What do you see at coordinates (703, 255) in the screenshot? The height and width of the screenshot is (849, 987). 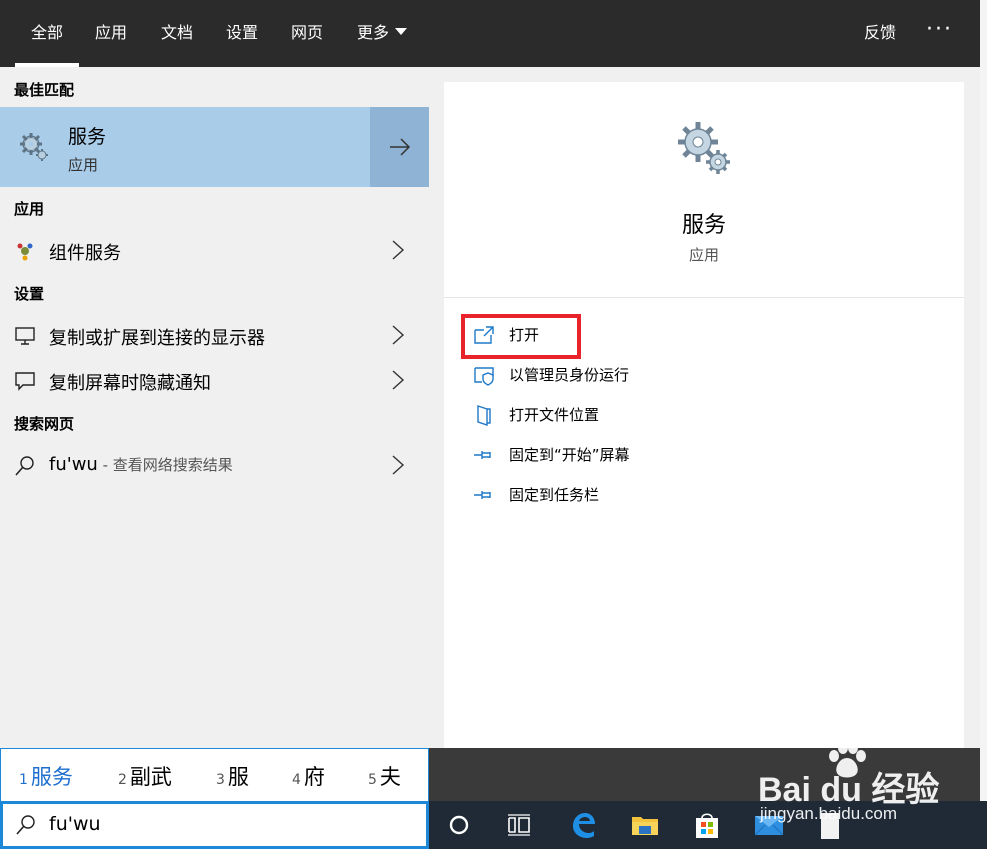 I see `preview-subtitle: 应用` at bounding box center [703, 255].